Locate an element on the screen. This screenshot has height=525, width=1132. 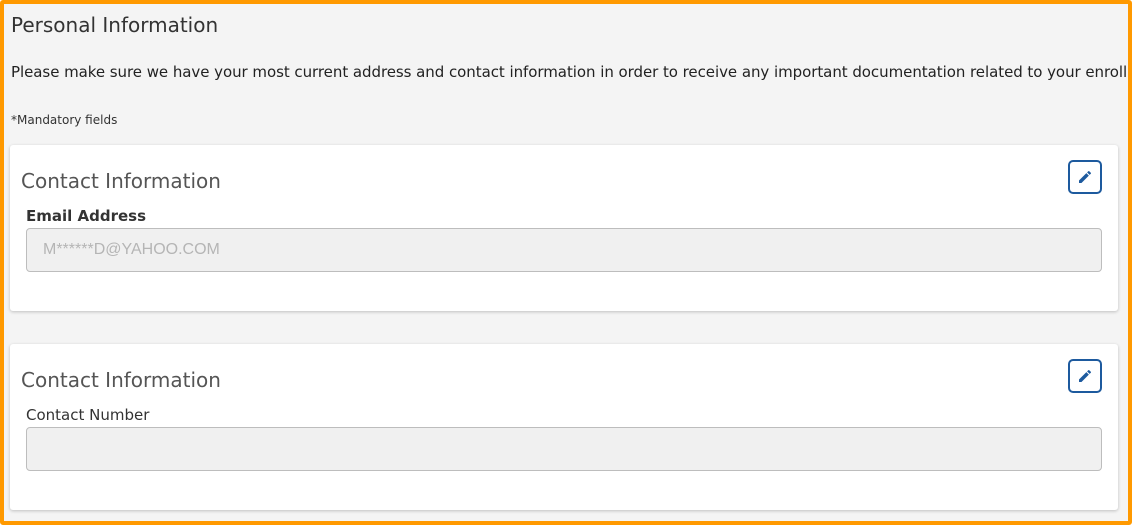
email-address-label: Email Address is located at coordinates (86, 216).